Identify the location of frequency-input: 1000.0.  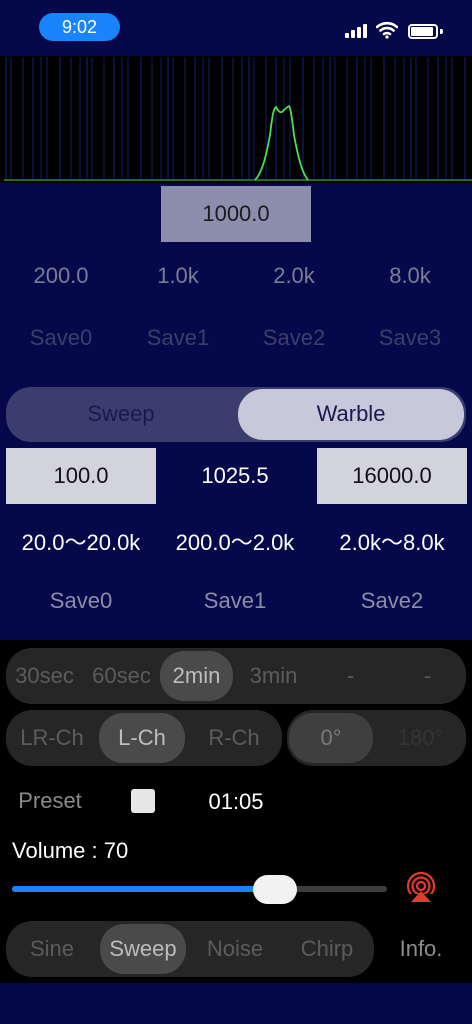
(236, 214).